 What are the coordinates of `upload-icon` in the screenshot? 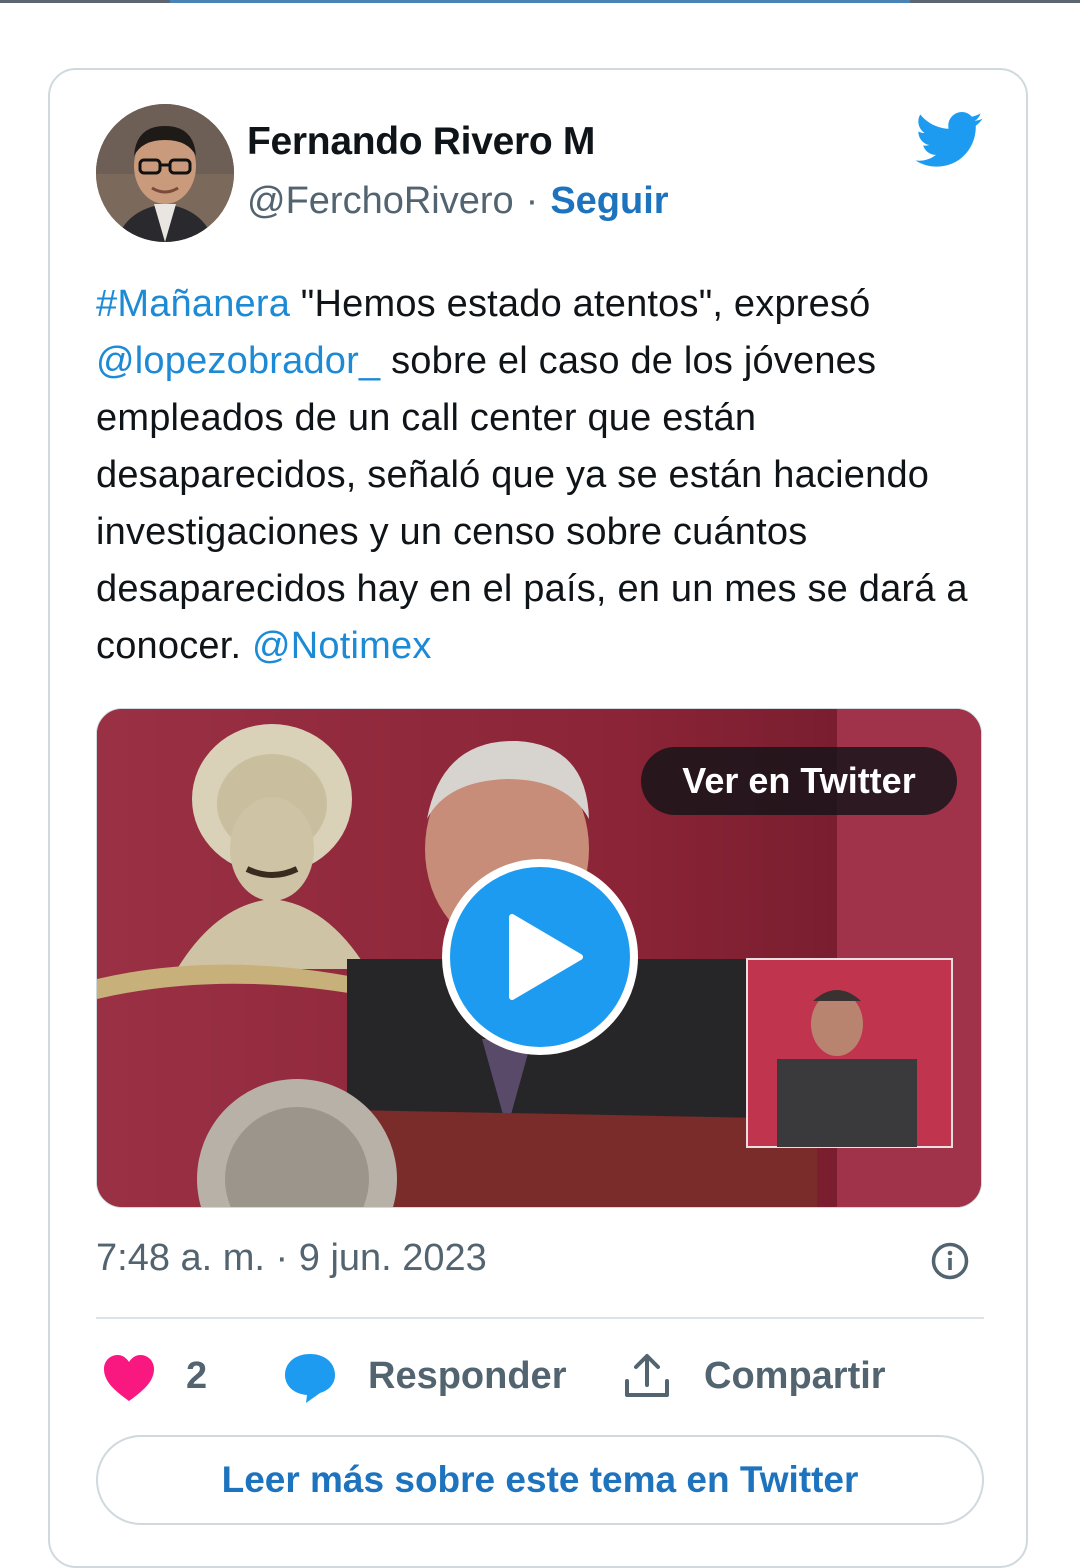 It's located at (647, 1376).